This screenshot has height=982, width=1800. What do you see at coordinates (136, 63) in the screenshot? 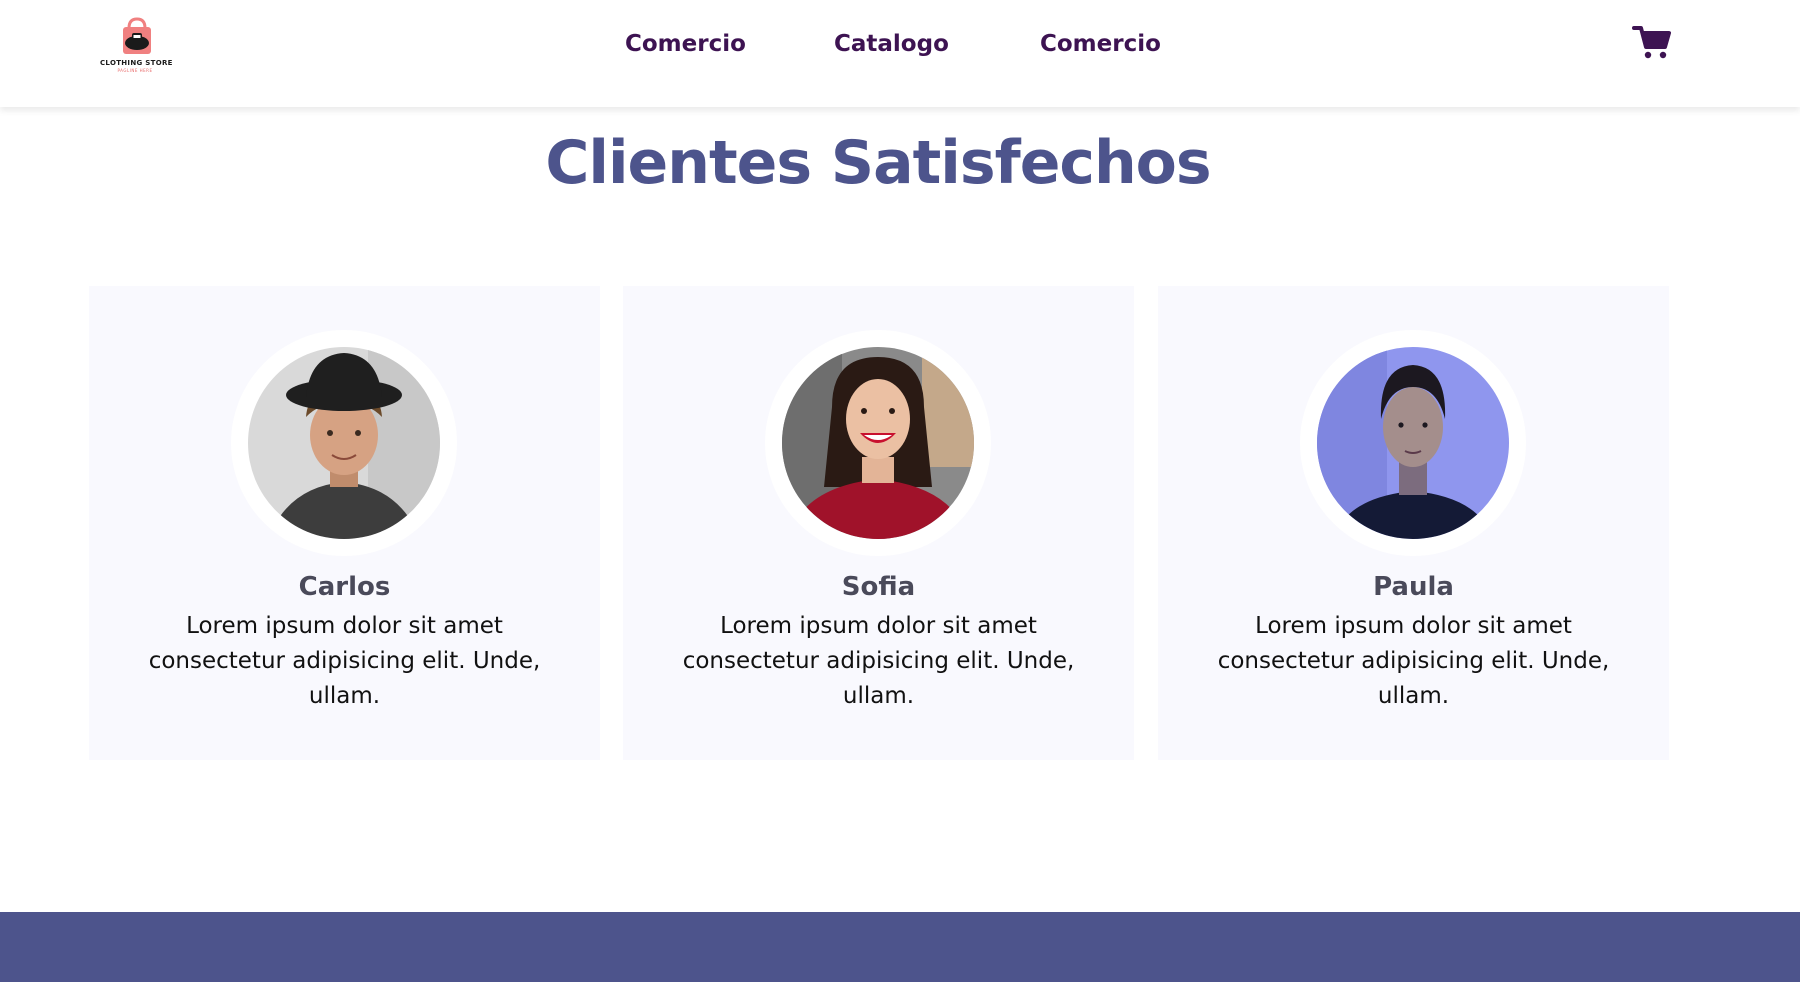
I see `logo-title: CLOTHING STORE` at bounding box center [136, 63].